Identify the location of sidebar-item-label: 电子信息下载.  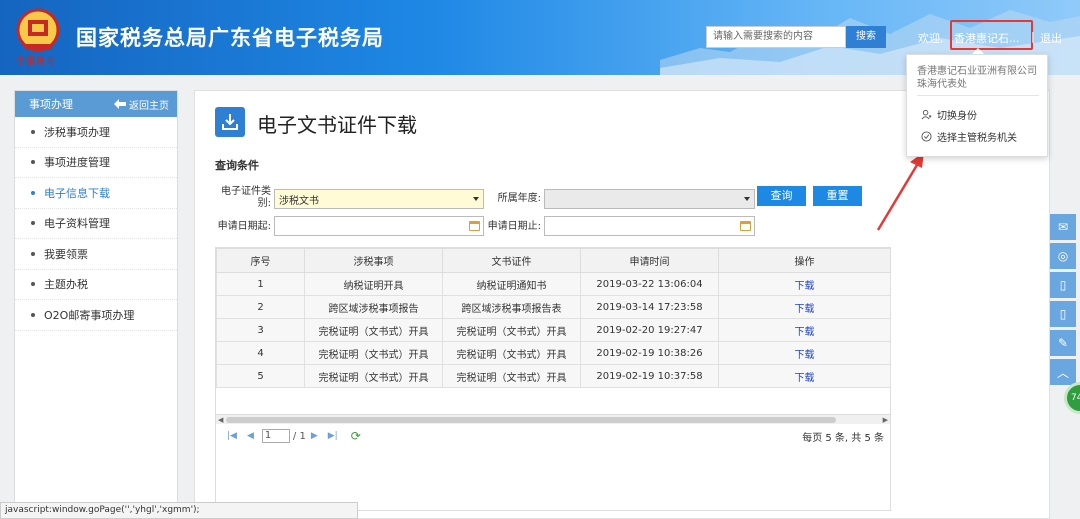
(77, 193).